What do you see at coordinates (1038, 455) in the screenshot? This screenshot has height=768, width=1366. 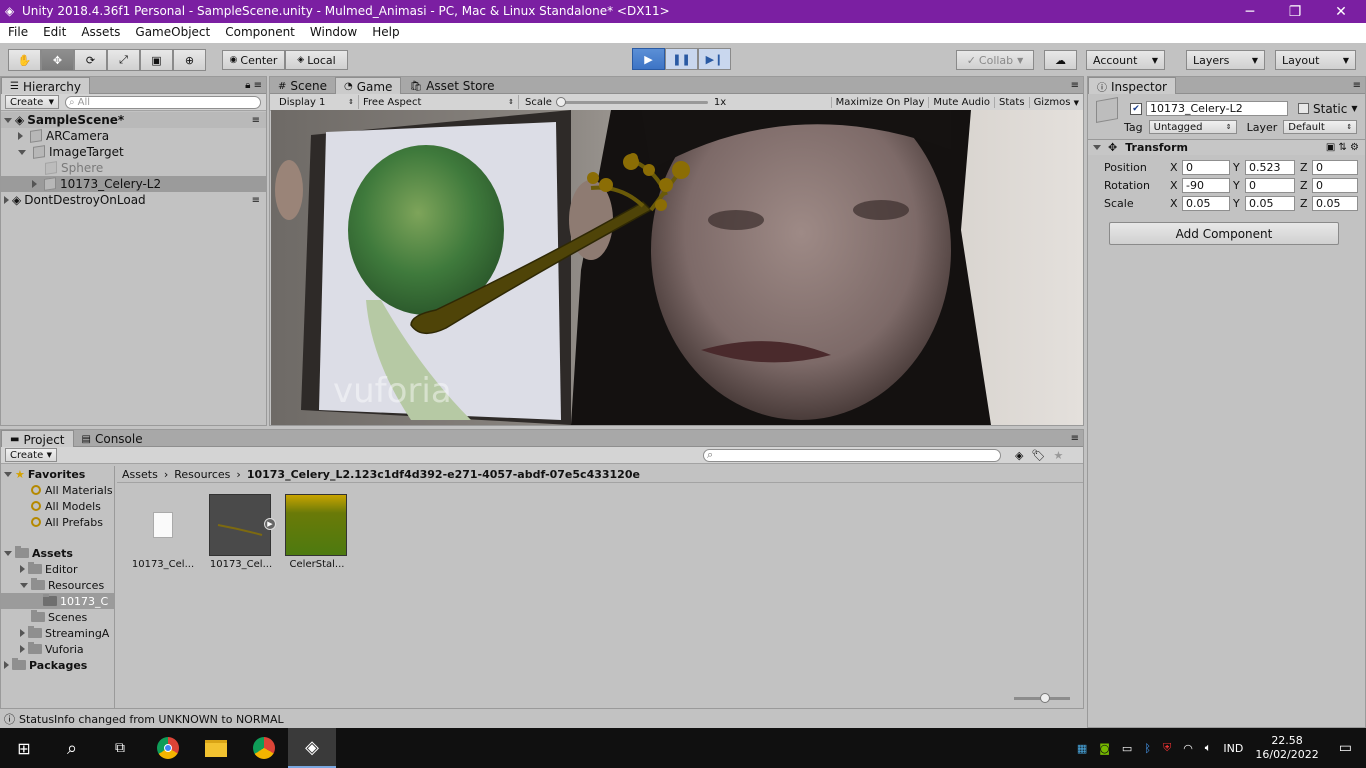 I see `filter-label-icon: 🏷︎` at bounding box center [1038, 455].